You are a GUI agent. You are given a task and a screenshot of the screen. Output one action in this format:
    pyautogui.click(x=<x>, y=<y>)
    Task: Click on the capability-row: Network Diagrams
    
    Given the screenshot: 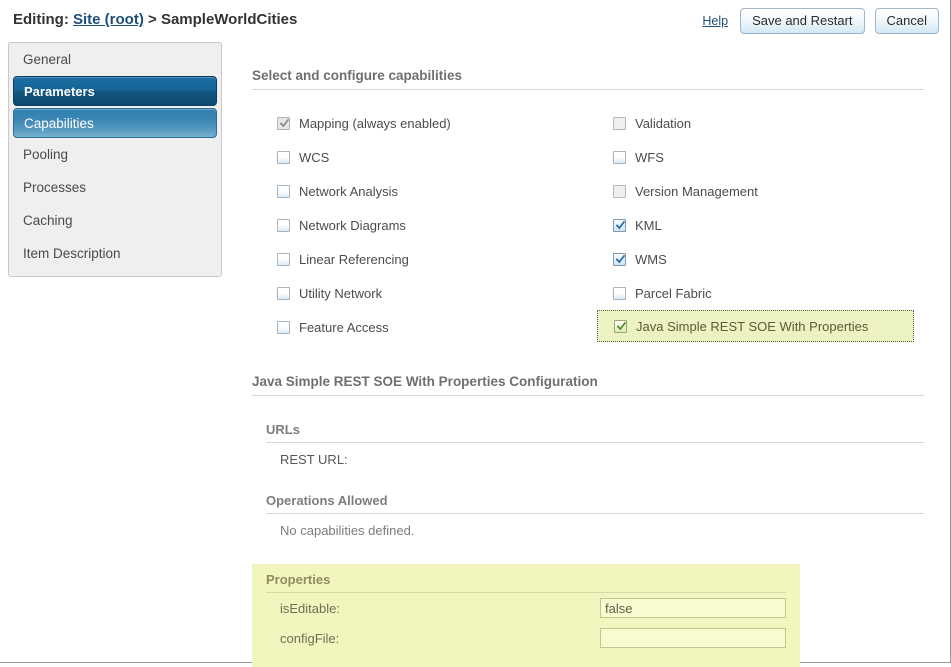 What is the action you would take?
    pyautogui.click(x=420, y=225)
    